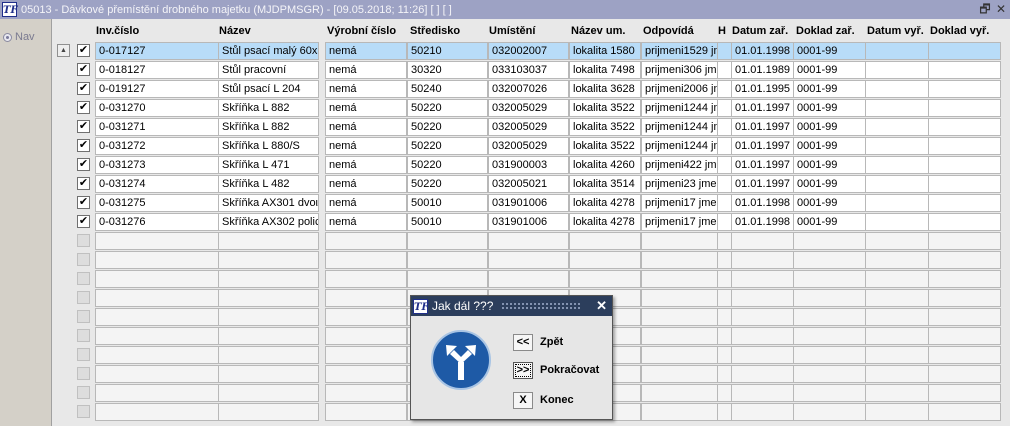 Image resolution: width=1010 pixels, height=426 pixels. Describe the element at coordinates (605, 89) in the screenshot. I see `table-cell: lokalita 3628` at that location.